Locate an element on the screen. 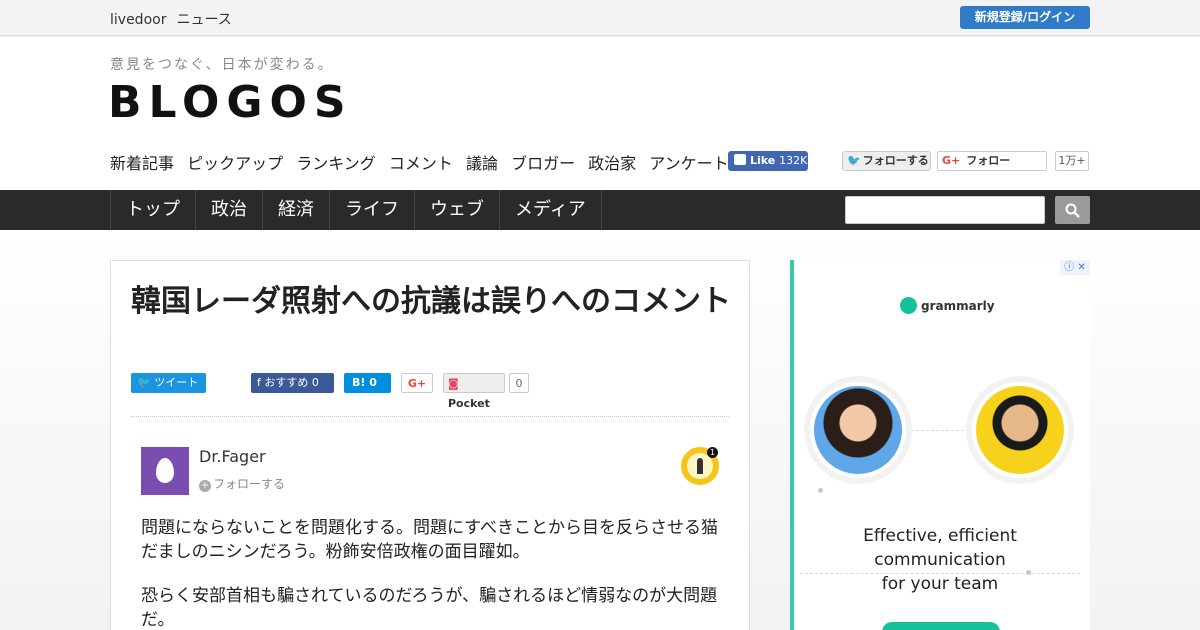 This screenshot has width=1200, height=630. gplus-follow-count: 1万+ is located at coordinates (1072, 161).